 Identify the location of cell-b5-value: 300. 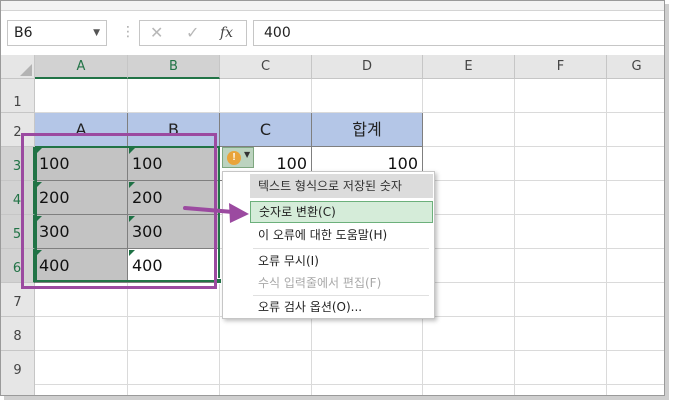
(147, 231).